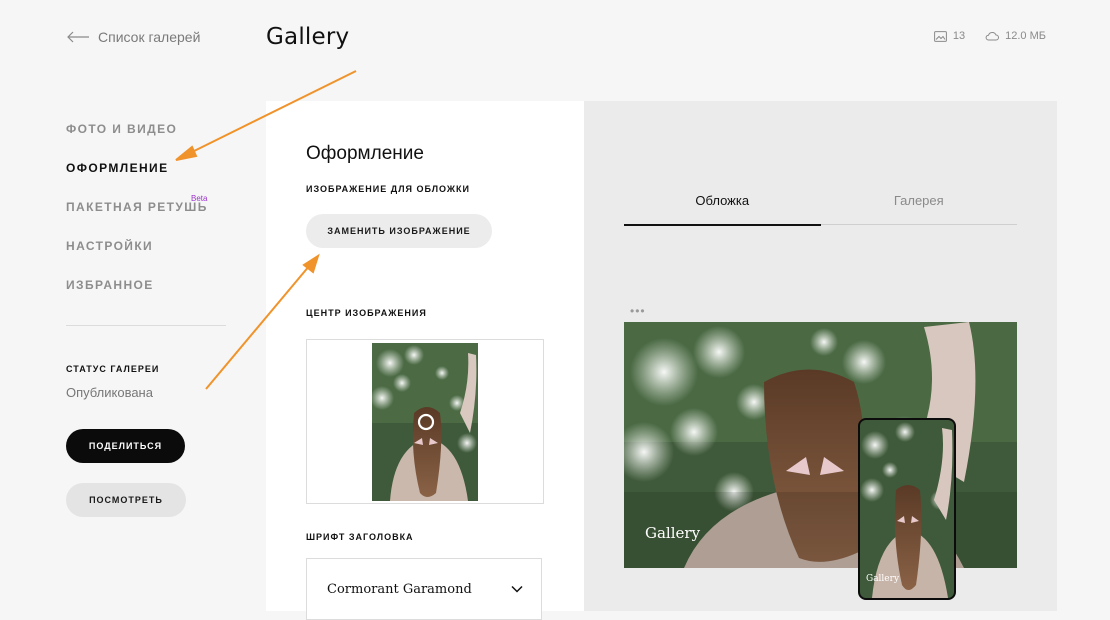 The width and height of the screenshot is (1110, 620). What do you see at coordinates (722, 203) in the screenshot?
I see `tab-cover: Обложка` at bounding box center [722, 203].